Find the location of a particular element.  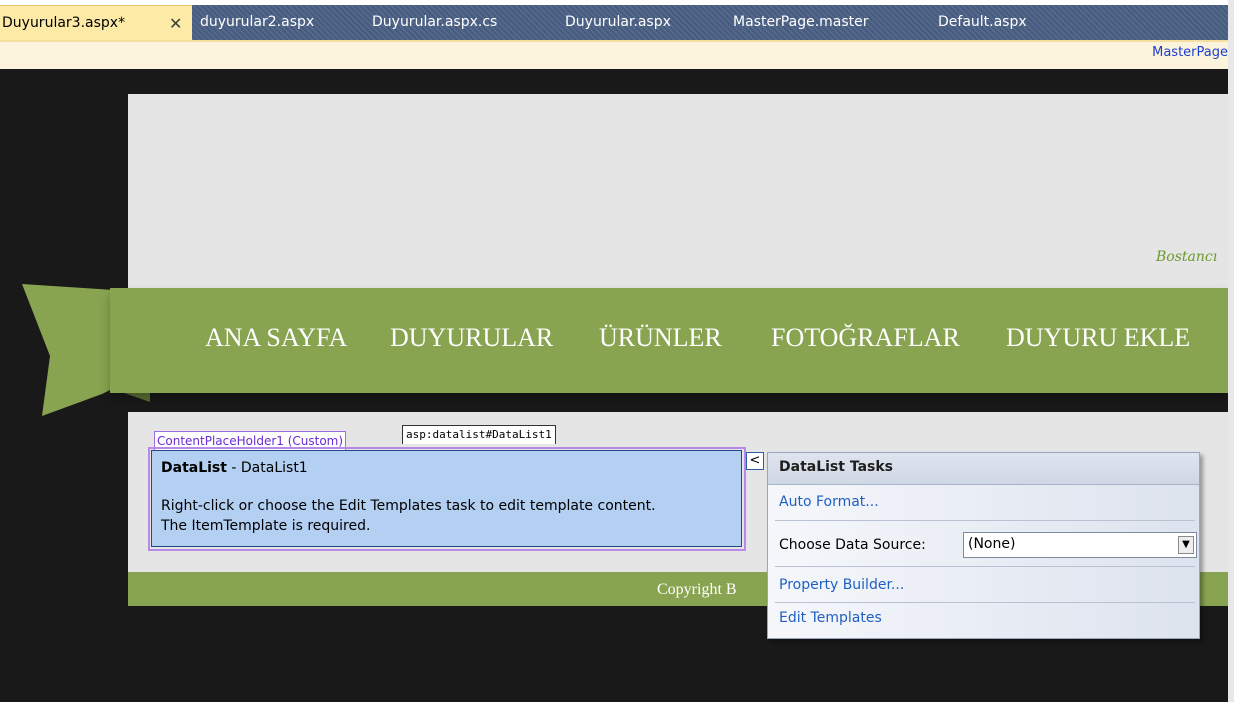

datalist-control-tag: asp:datalist#DataList1 is located at coordinates (479, 434).